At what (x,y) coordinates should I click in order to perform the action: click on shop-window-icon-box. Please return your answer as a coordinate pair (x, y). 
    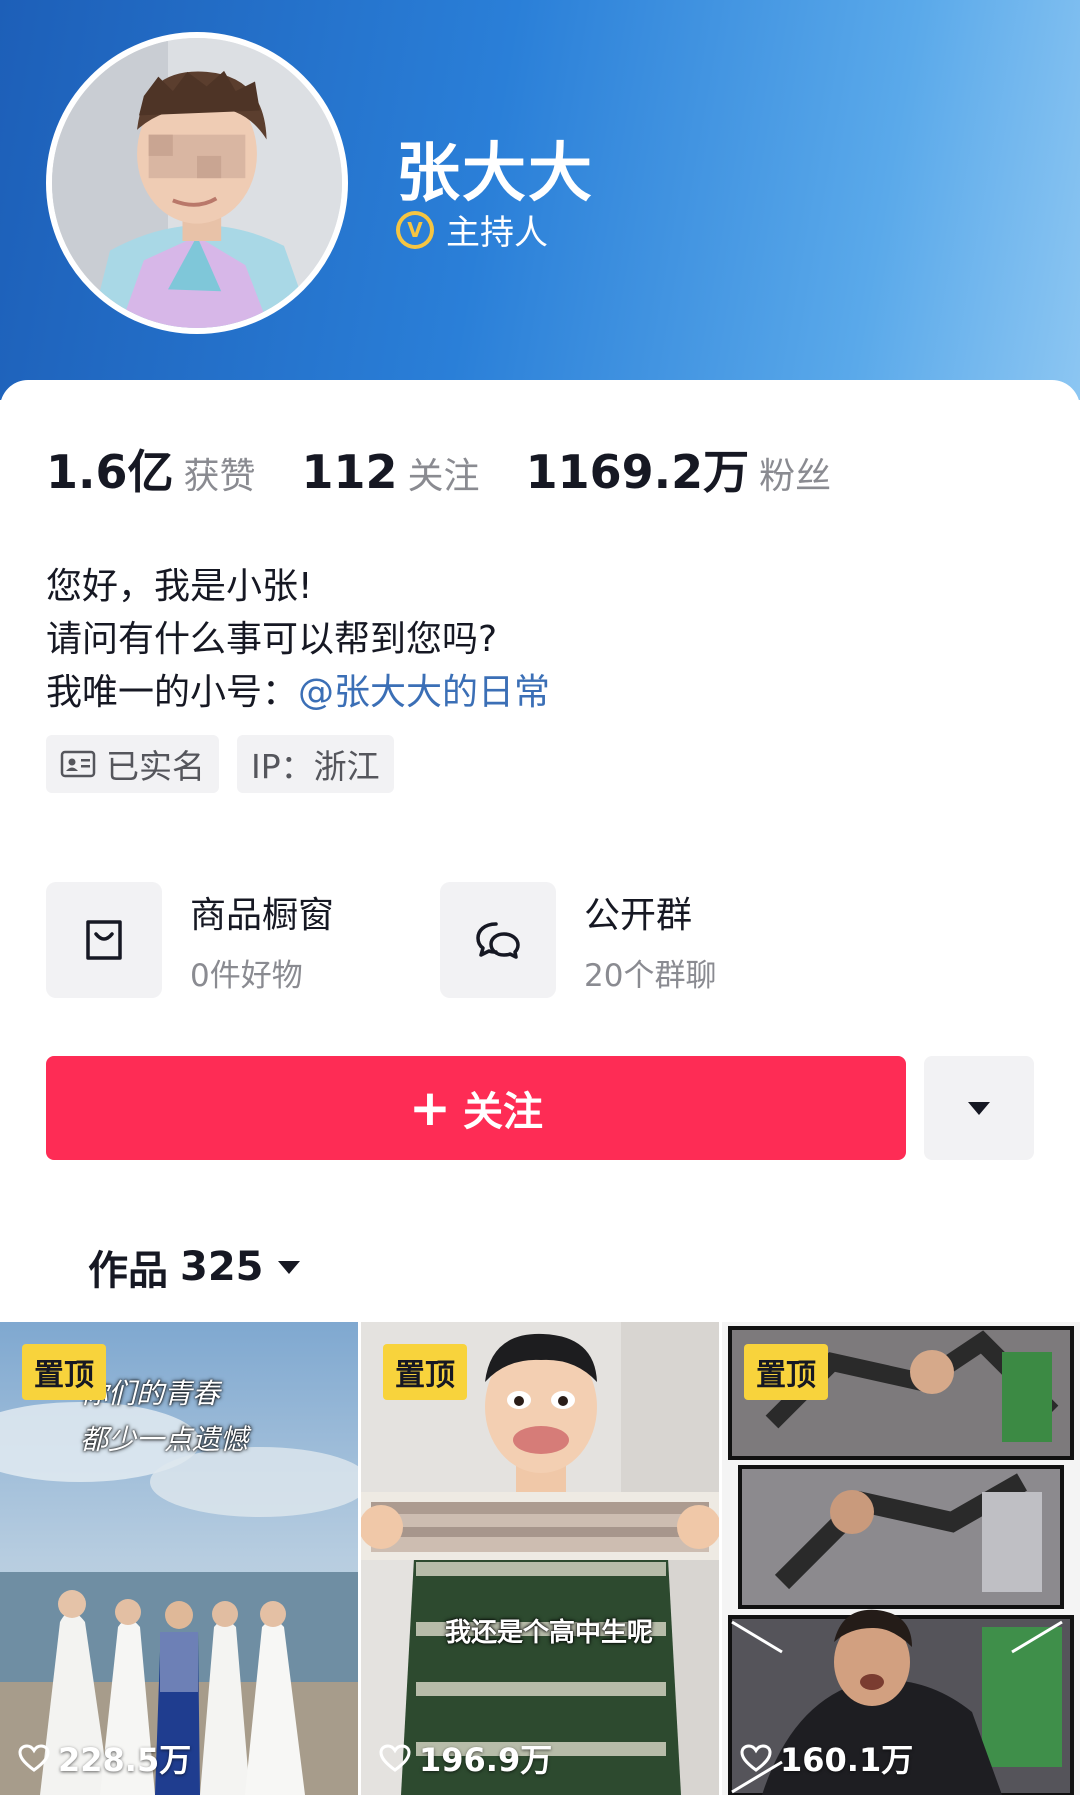
    Looking at the image, I should click on (104, 940).